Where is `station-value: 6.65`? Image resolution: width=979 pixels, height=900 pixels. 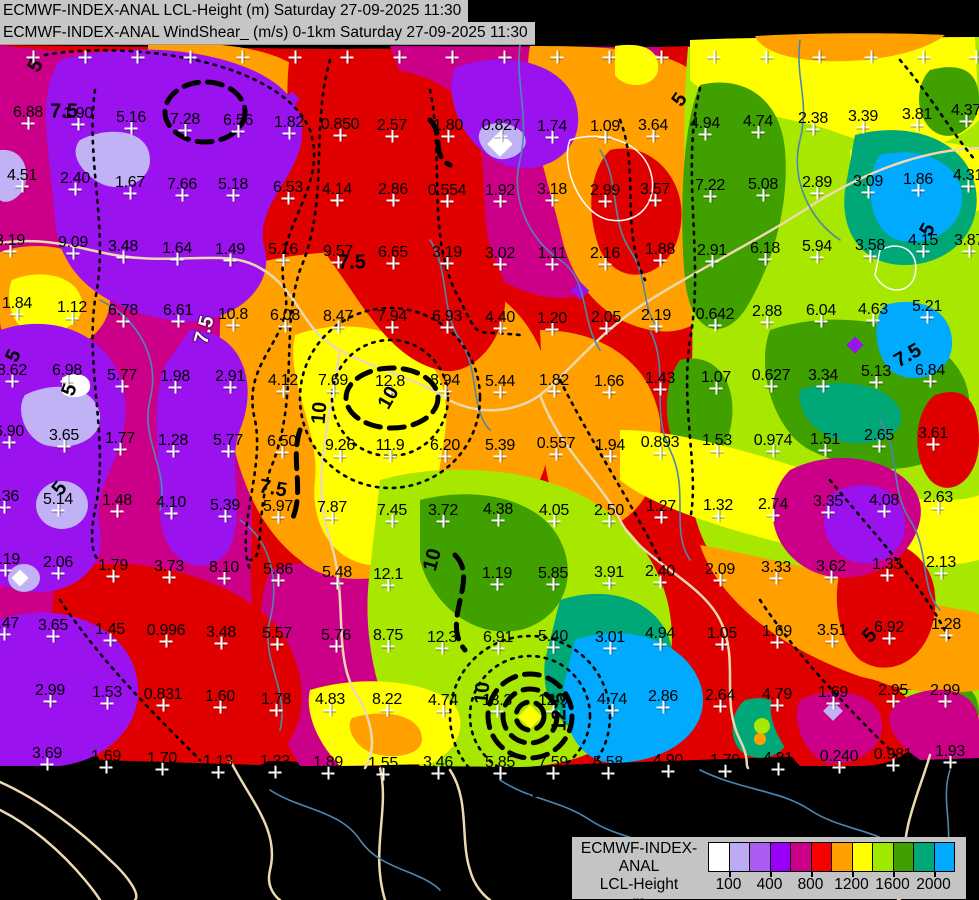
station-value: 6.65 is located at coordinates (393, 252).